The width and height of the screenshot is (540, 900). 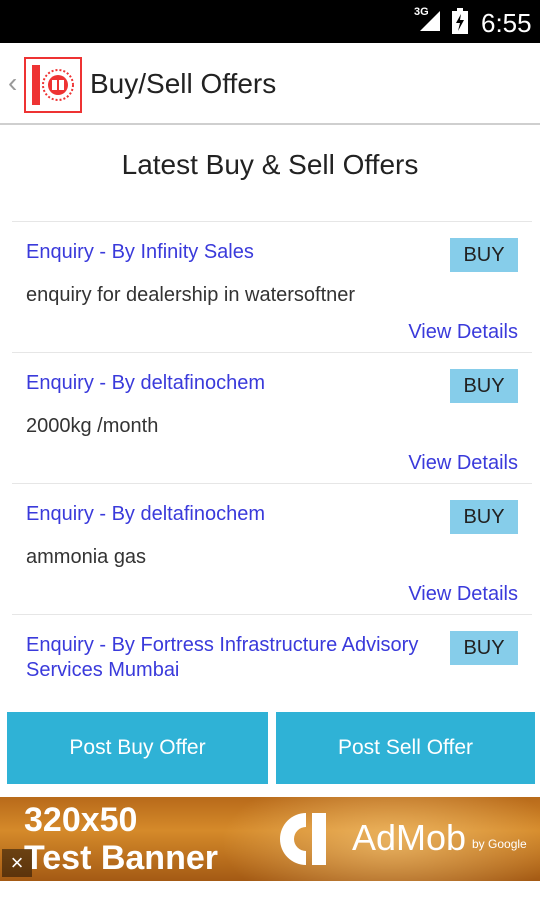 I want to click on offer-description: 2000kg /month, so click(x=92, y=426).